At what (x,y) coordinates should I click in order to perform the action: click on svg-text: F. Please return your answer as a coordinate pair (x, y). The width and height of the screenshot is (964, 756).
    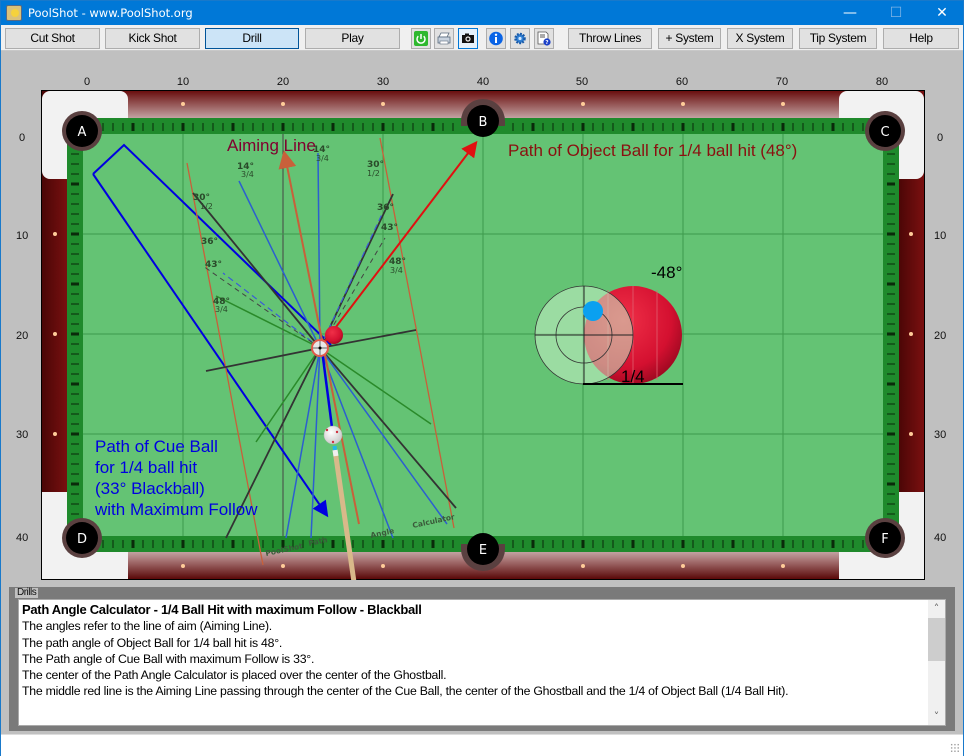
    Looking at the image, I should click on (884, 539).